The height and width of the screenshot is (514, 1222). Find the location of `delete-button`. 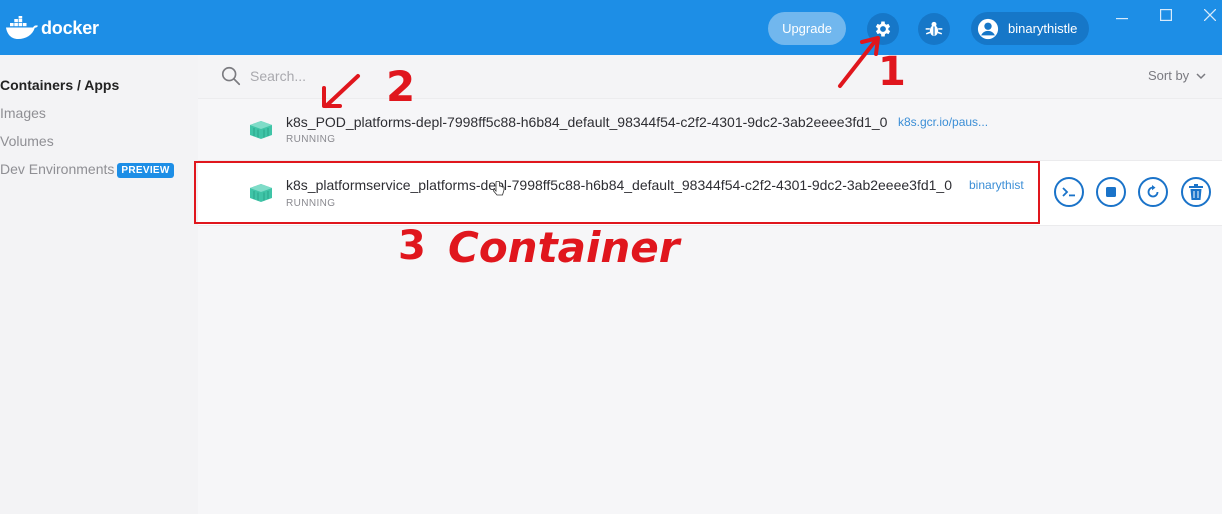

delete-button is located at coordinates (1196, 192).